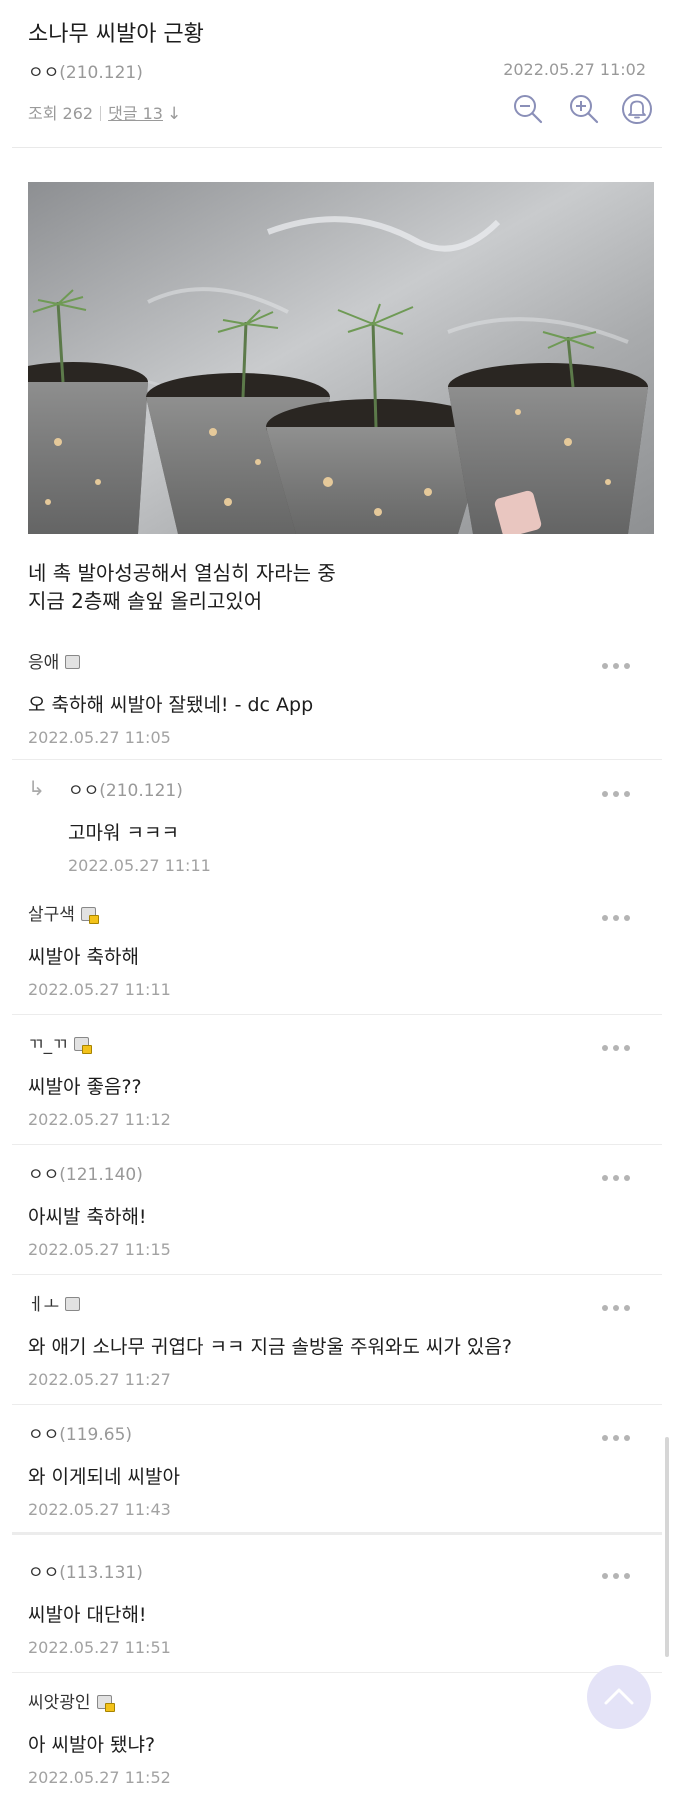 This screenshot has width=674, height=1817. What do you see at coordinates (667, 1547) in the screenshot?
I see `scrollbar` at bounding box center [667, 1547].